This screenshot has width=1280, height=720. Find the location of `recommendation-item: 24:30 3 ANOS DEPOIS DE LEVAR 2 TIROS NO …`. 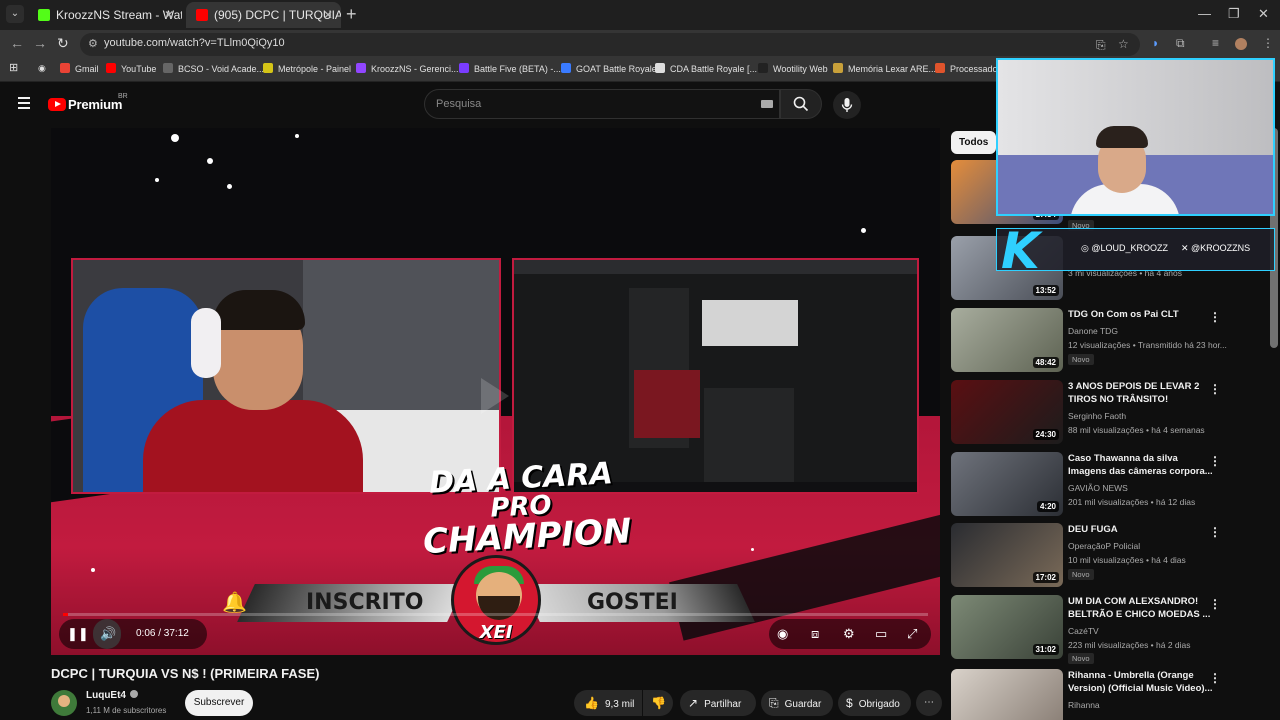

recommendation-item: 24:30 3 ANOS DEPOIS DE LEVAR 2 TIROS NO … is located at coordinates (1101, 414).